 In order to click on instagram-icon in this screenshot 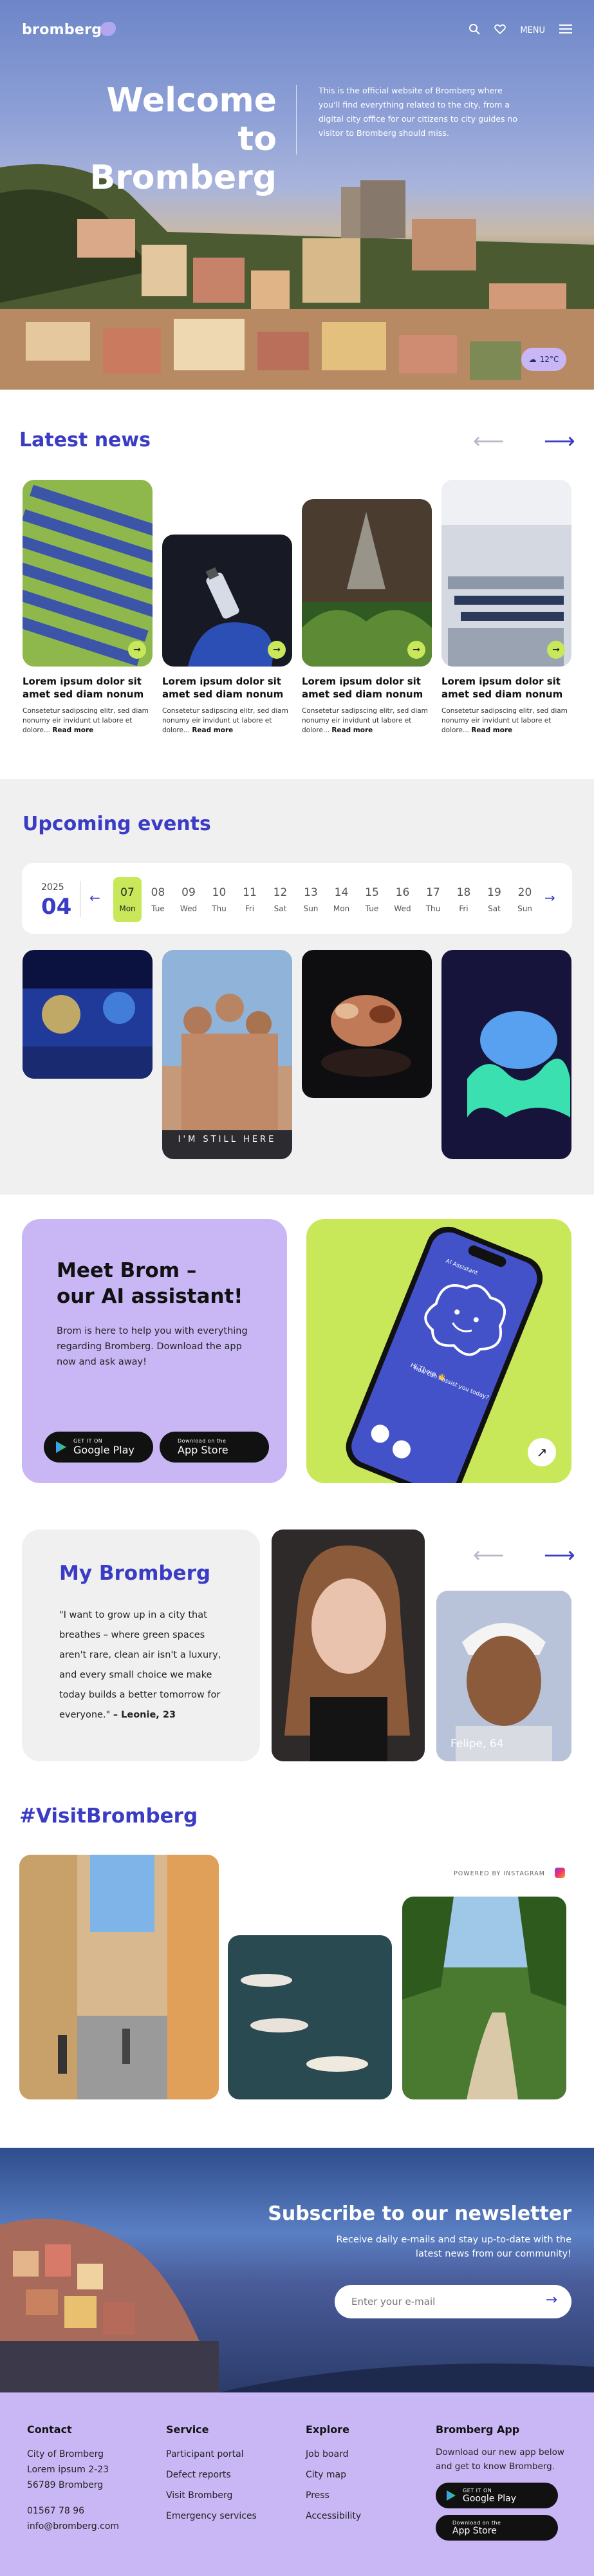, I will do `click(560, 1873)`.